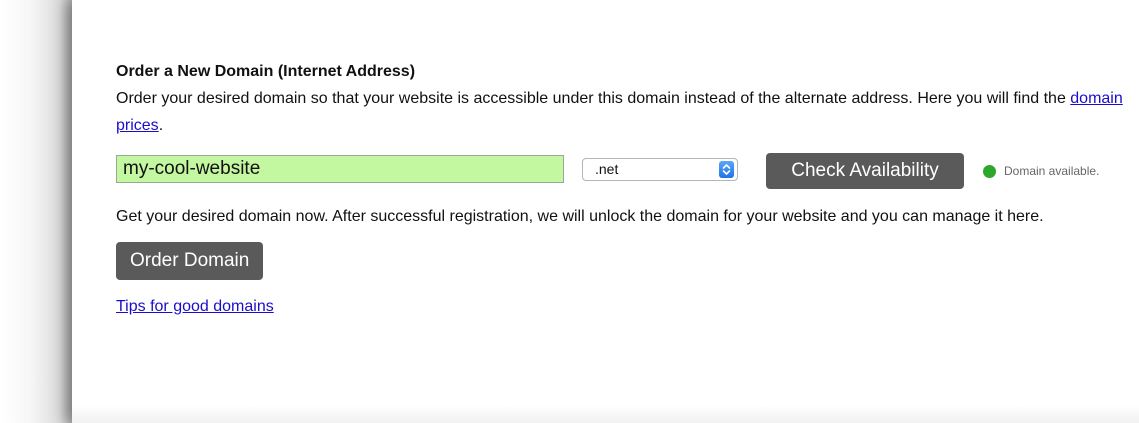  Describe the element at coordinates (865, 171) in the screenshot. I see `check-availability-button: Check Availability` at that location.